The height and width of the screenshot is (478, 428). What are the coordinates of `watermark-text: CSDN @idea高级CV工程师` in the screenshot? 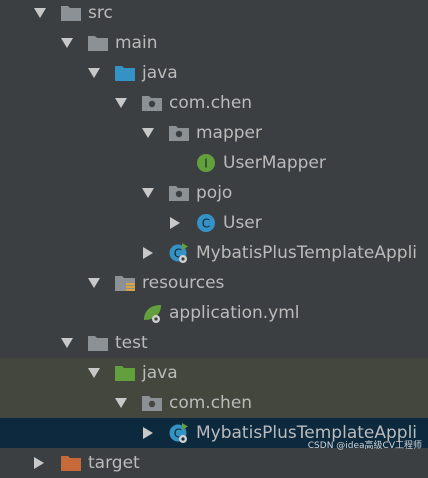 It's located at (364, 446).